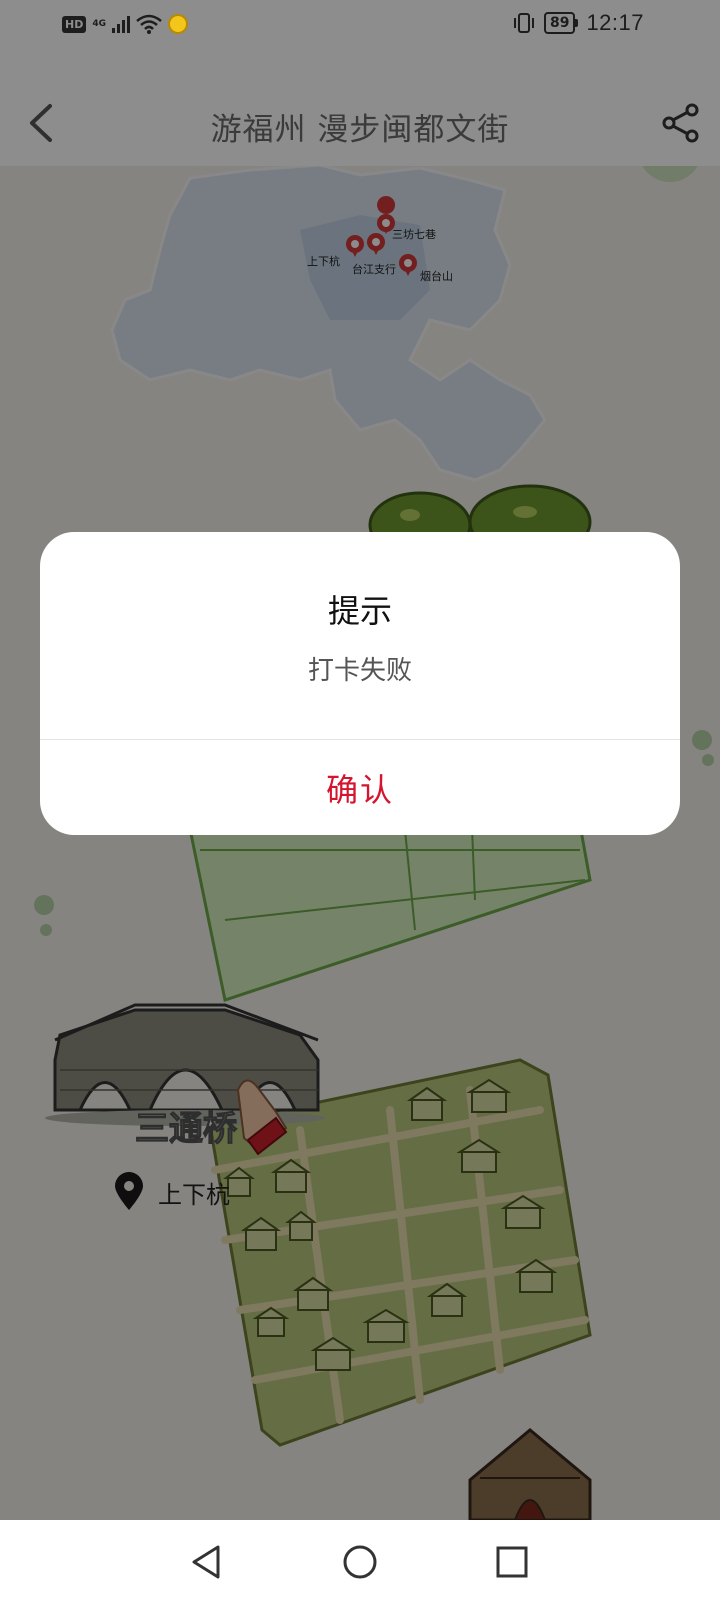  Describe the element at coordinates (360, 107) in the screenshot. I see `app-header: 游福州 漫步闽都文街` at that location.